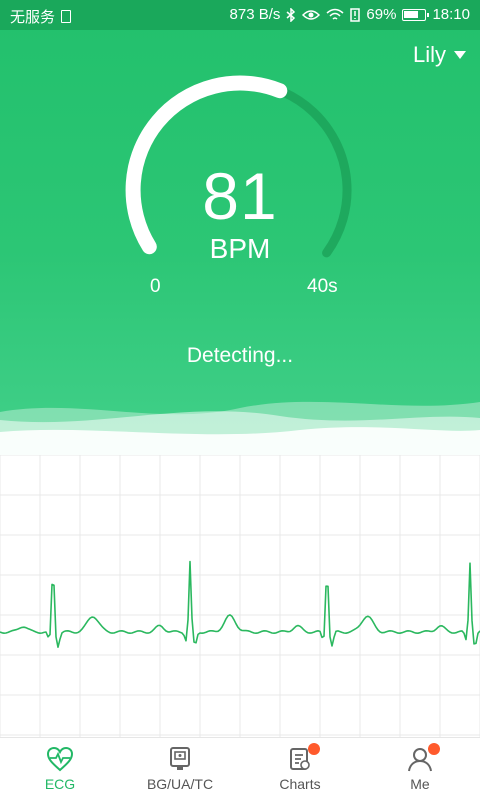 This screenshot has height=801, width=480. Describe the element at coordinates (314, 749) in the screenshot. I see `charts-notification-badge` at that location.